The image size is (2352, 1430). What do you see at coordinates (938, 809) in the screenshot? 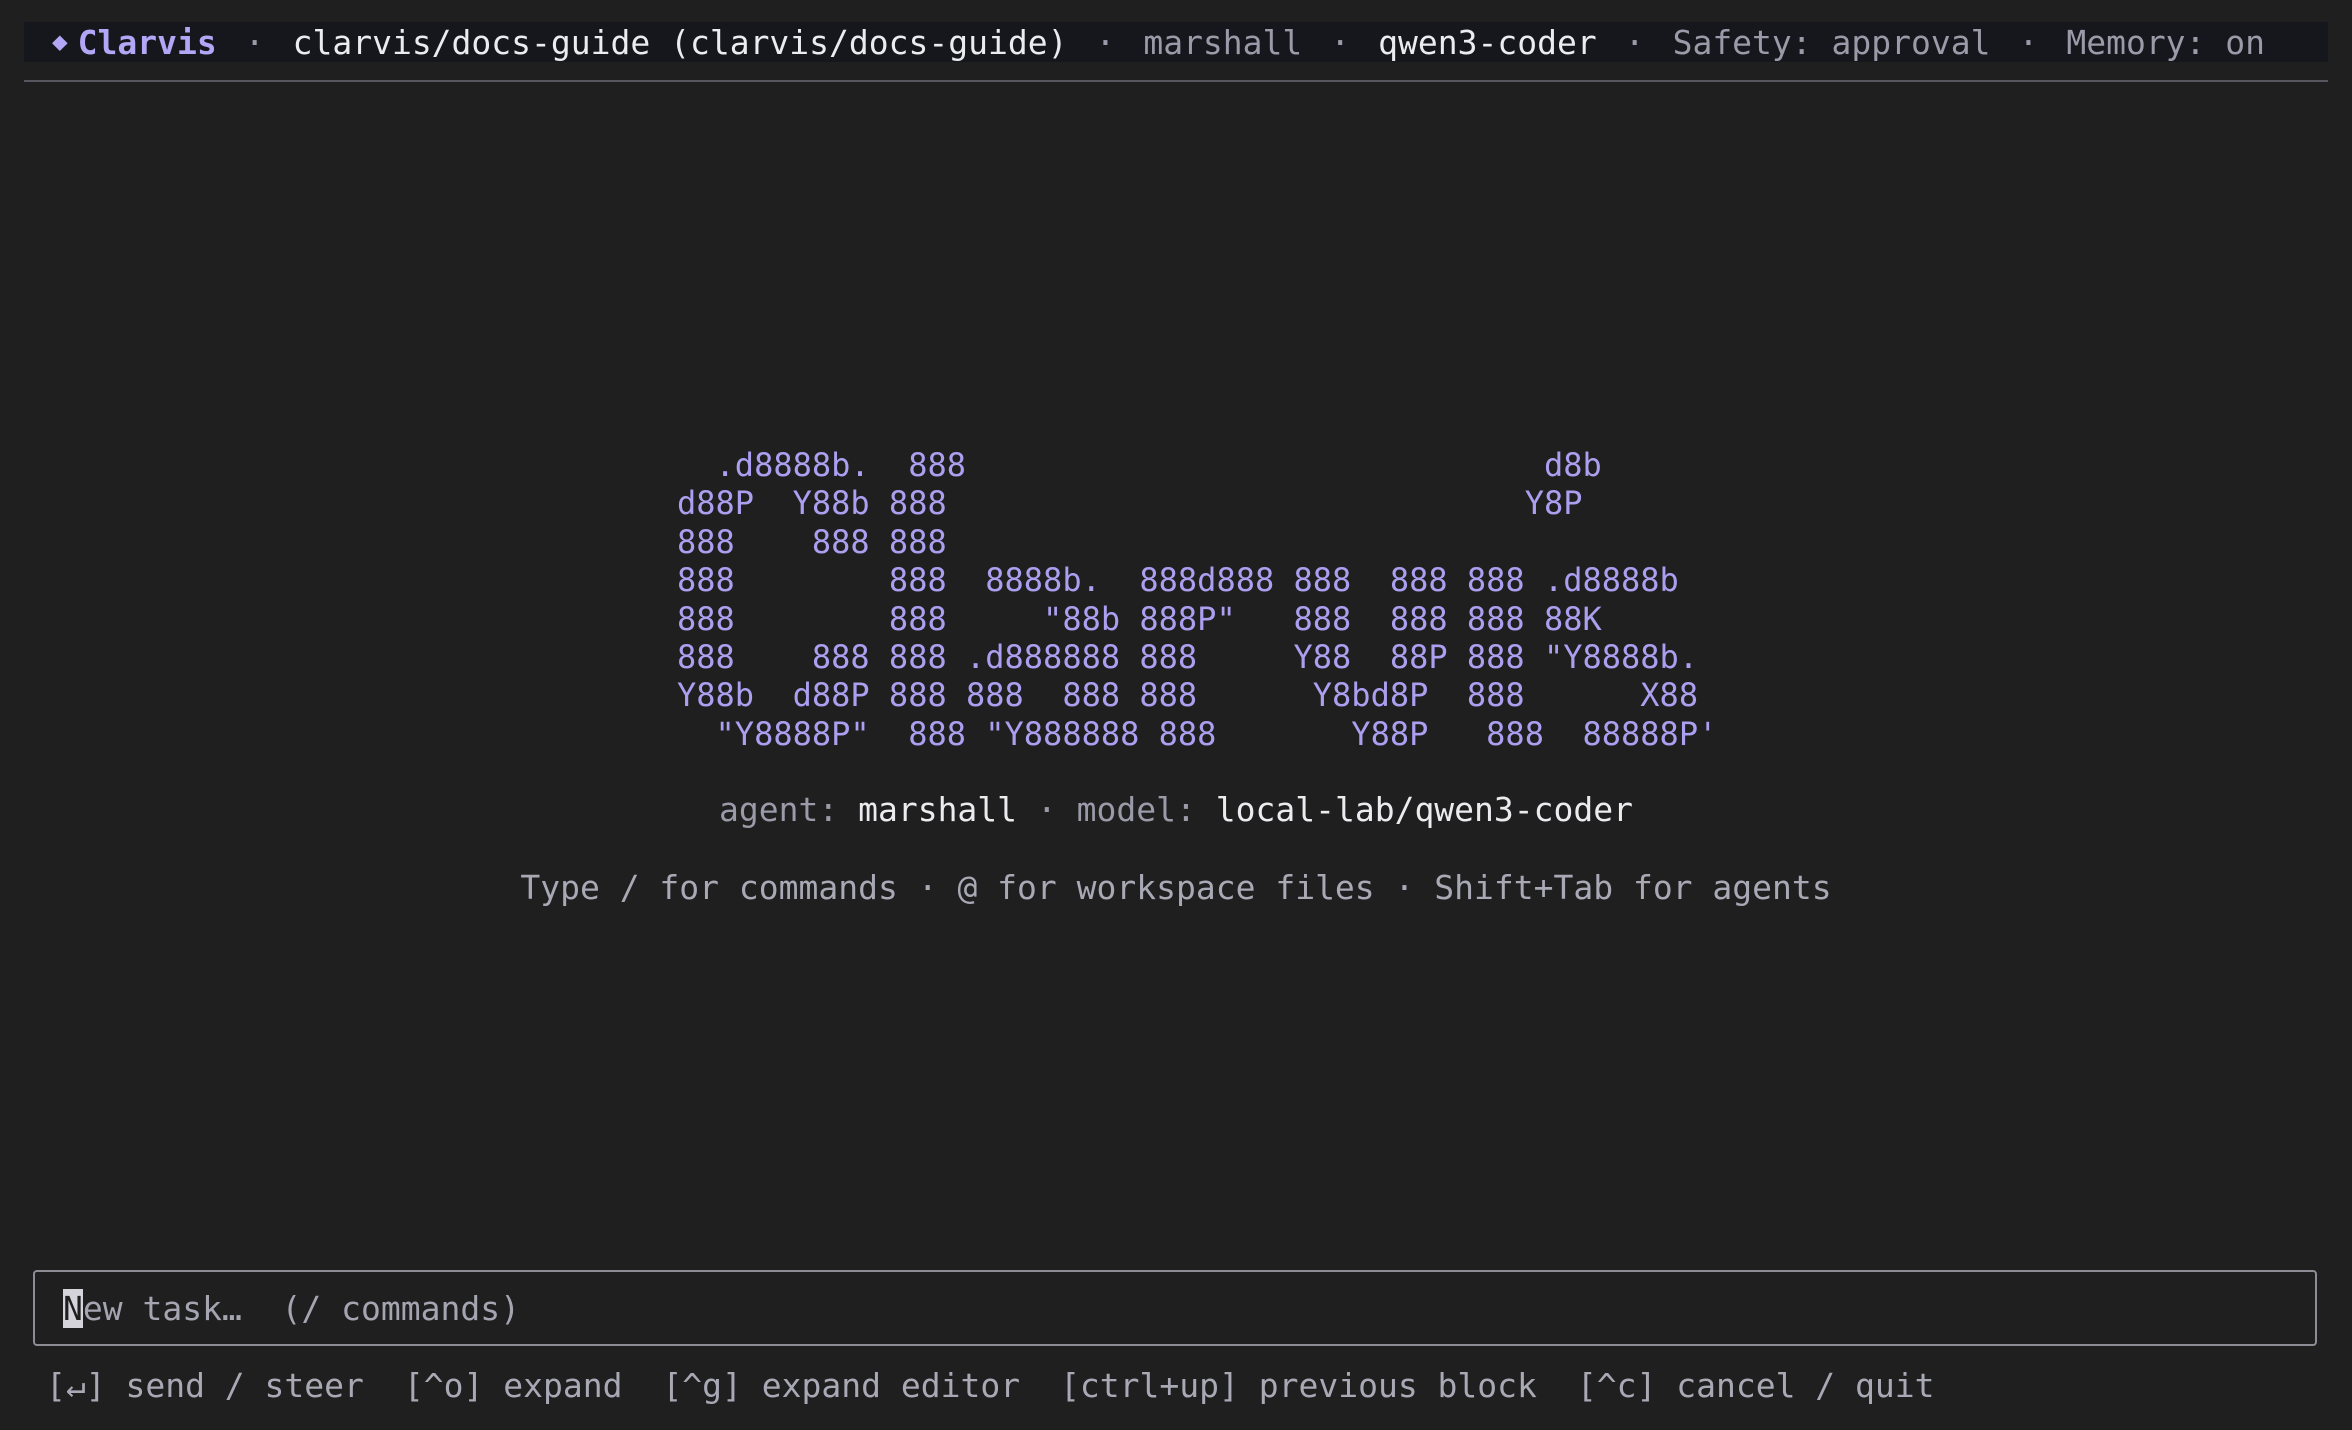
I see `agent-value: marshall` at bounding box center [938, 809].